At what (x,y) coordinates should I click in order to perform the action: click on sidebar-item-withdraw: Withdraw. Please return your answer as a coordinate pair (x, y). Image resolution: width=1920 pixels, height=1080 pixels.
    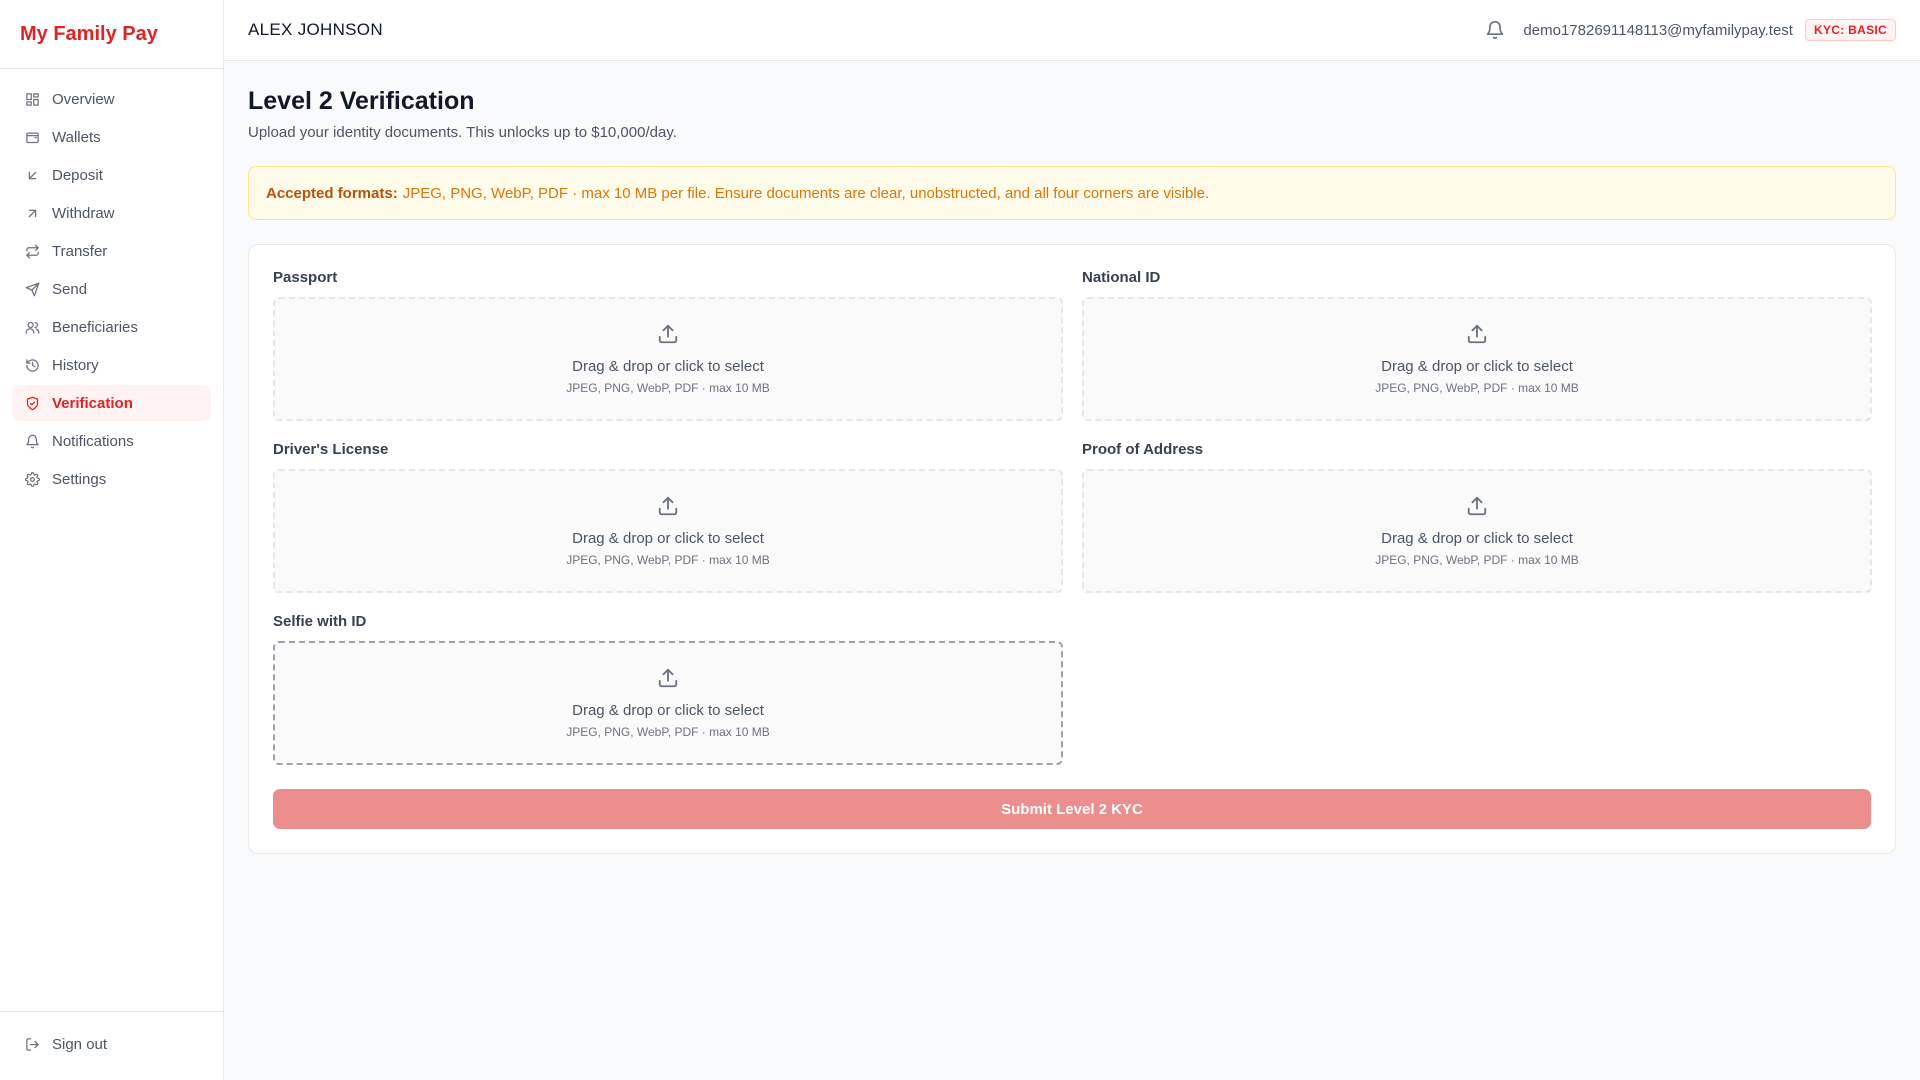
    Looking at the image, I should click on (111, 213).